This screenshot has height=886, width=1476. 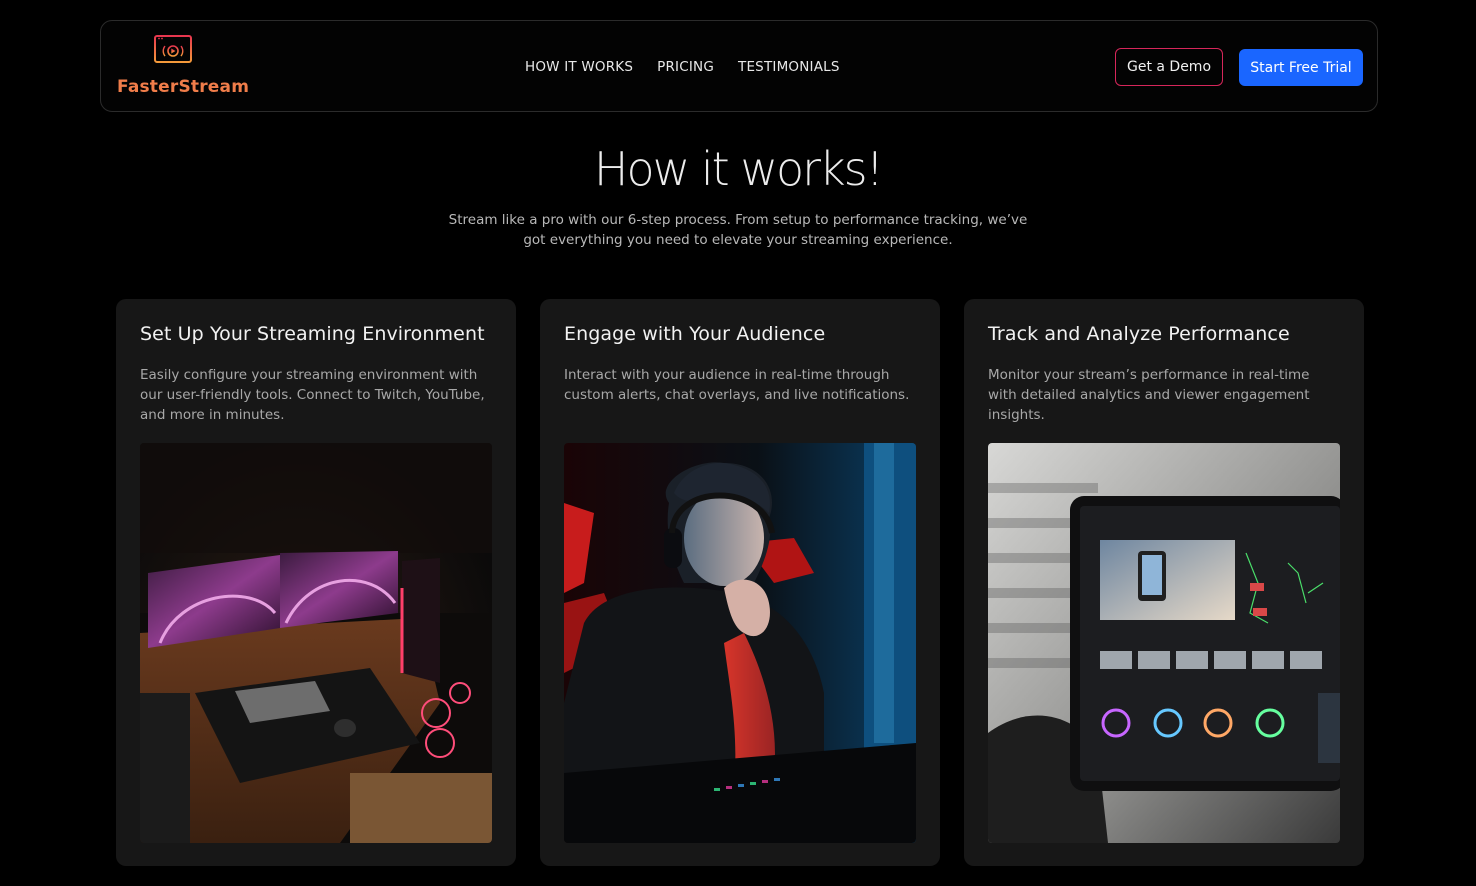 I want to click on start-free-trial-button: Start Free Trial, so click(x=1301, y=67).